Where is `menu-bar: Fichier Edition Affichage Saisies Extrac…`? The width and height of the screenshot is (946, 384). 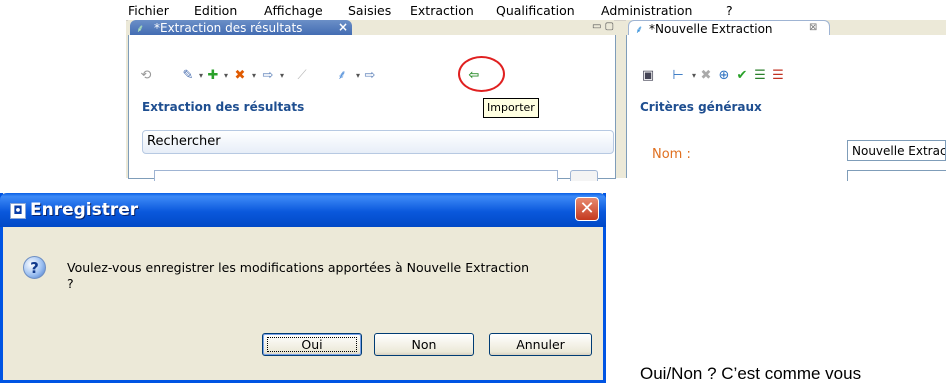
menu-bar: Fichier Edition Affichage Saisies Extrac… is located at coordinates (536, 10).